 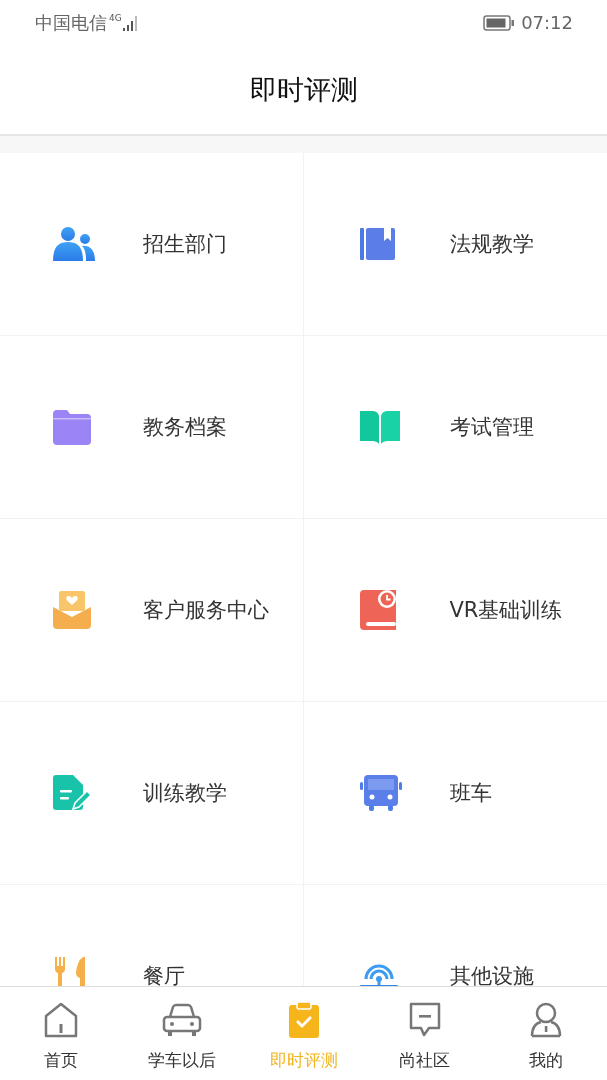 I want to click on menu-label: VR基础训练, so click(x=506, y=610).